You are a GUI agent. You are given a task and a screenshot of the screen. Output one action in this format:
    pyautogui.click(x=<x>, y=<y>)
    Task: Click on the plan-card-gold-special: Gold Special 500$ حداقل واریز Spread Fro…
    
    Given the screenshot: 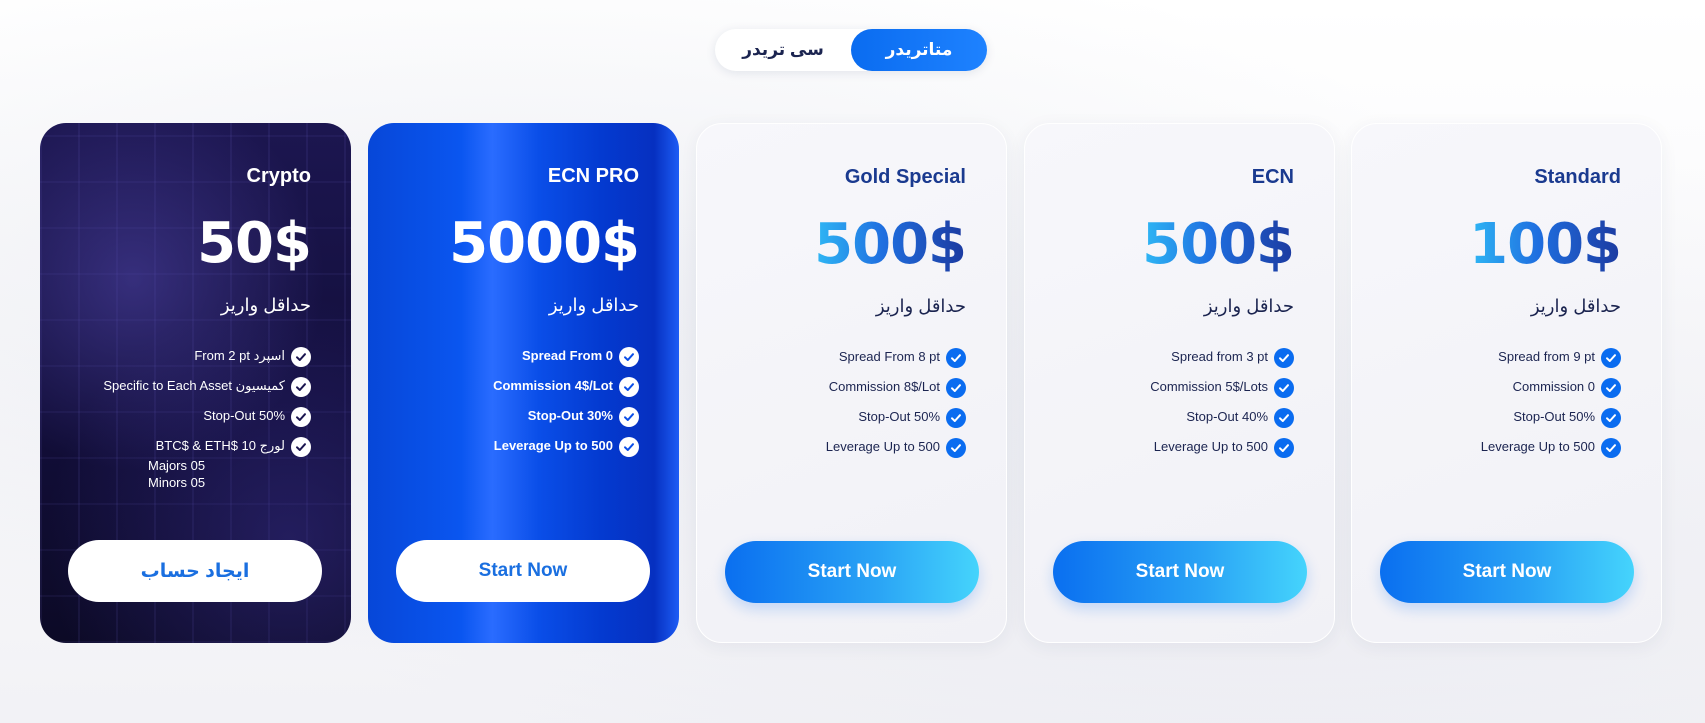 What is the action you would take?
    pyautogui.click(x=851, y=383)
    